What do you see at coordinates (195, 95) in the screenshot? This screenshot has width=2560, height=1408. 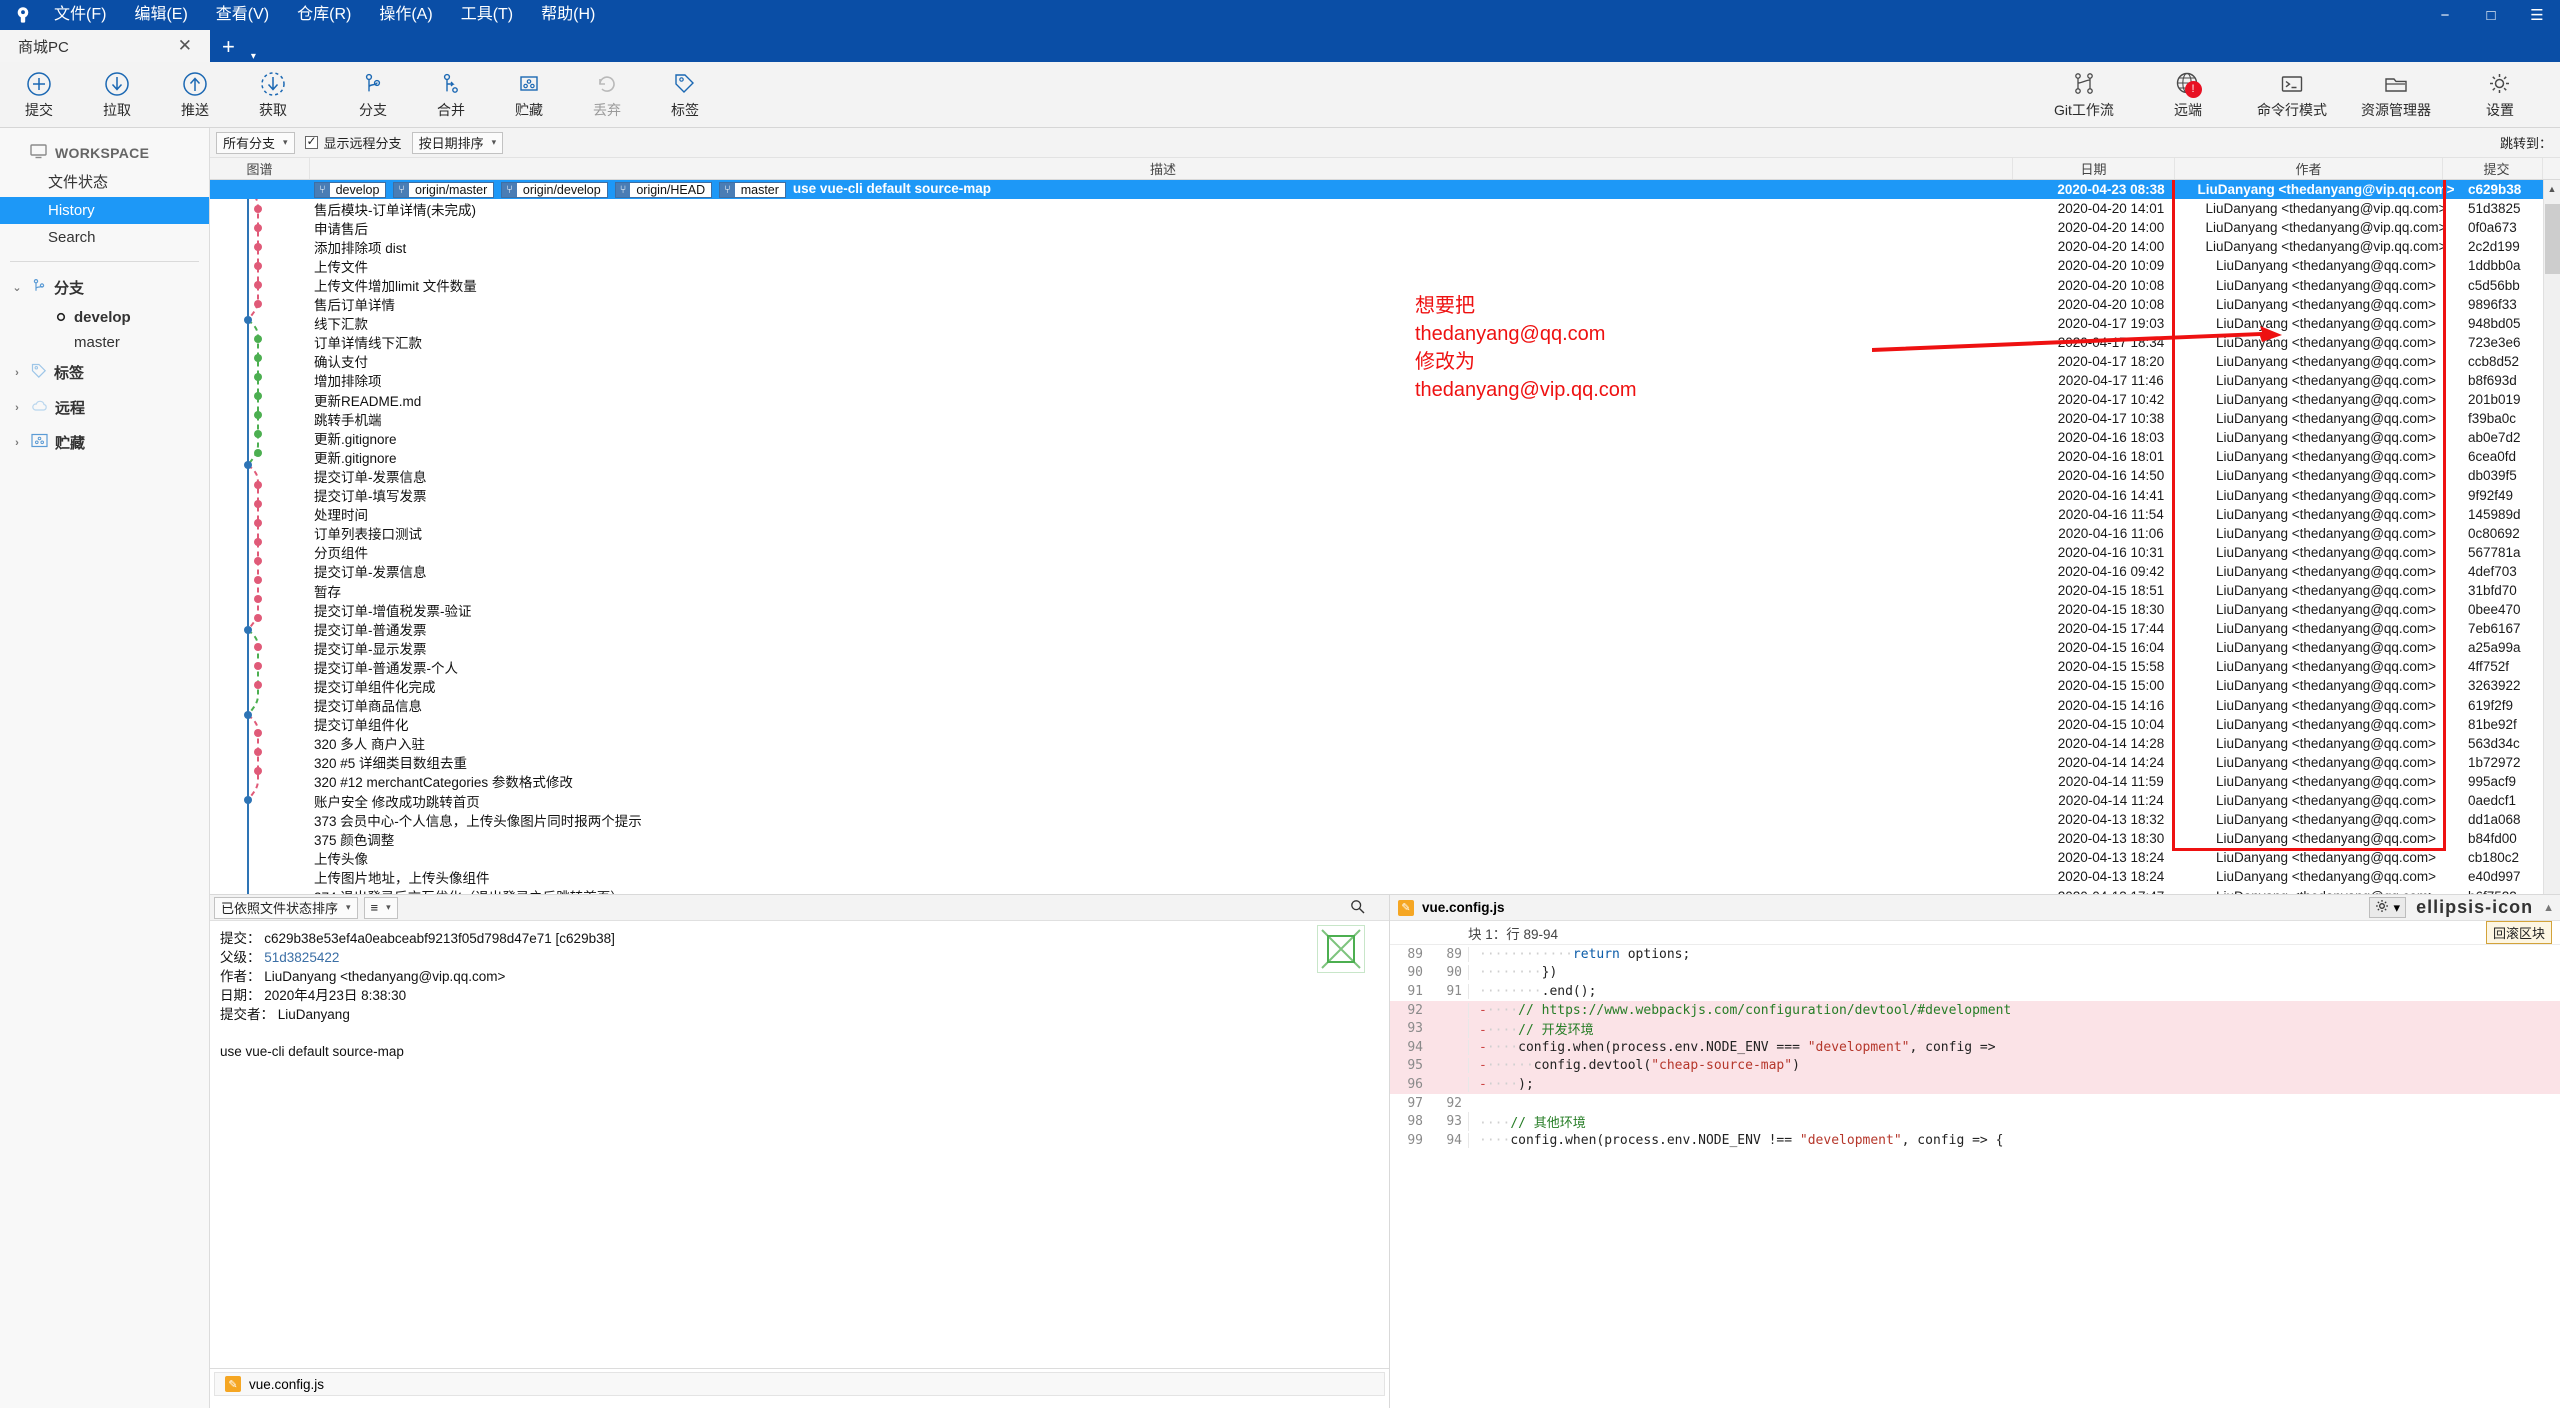 I see `push-button: 推送` at bounding box center [195, 95].